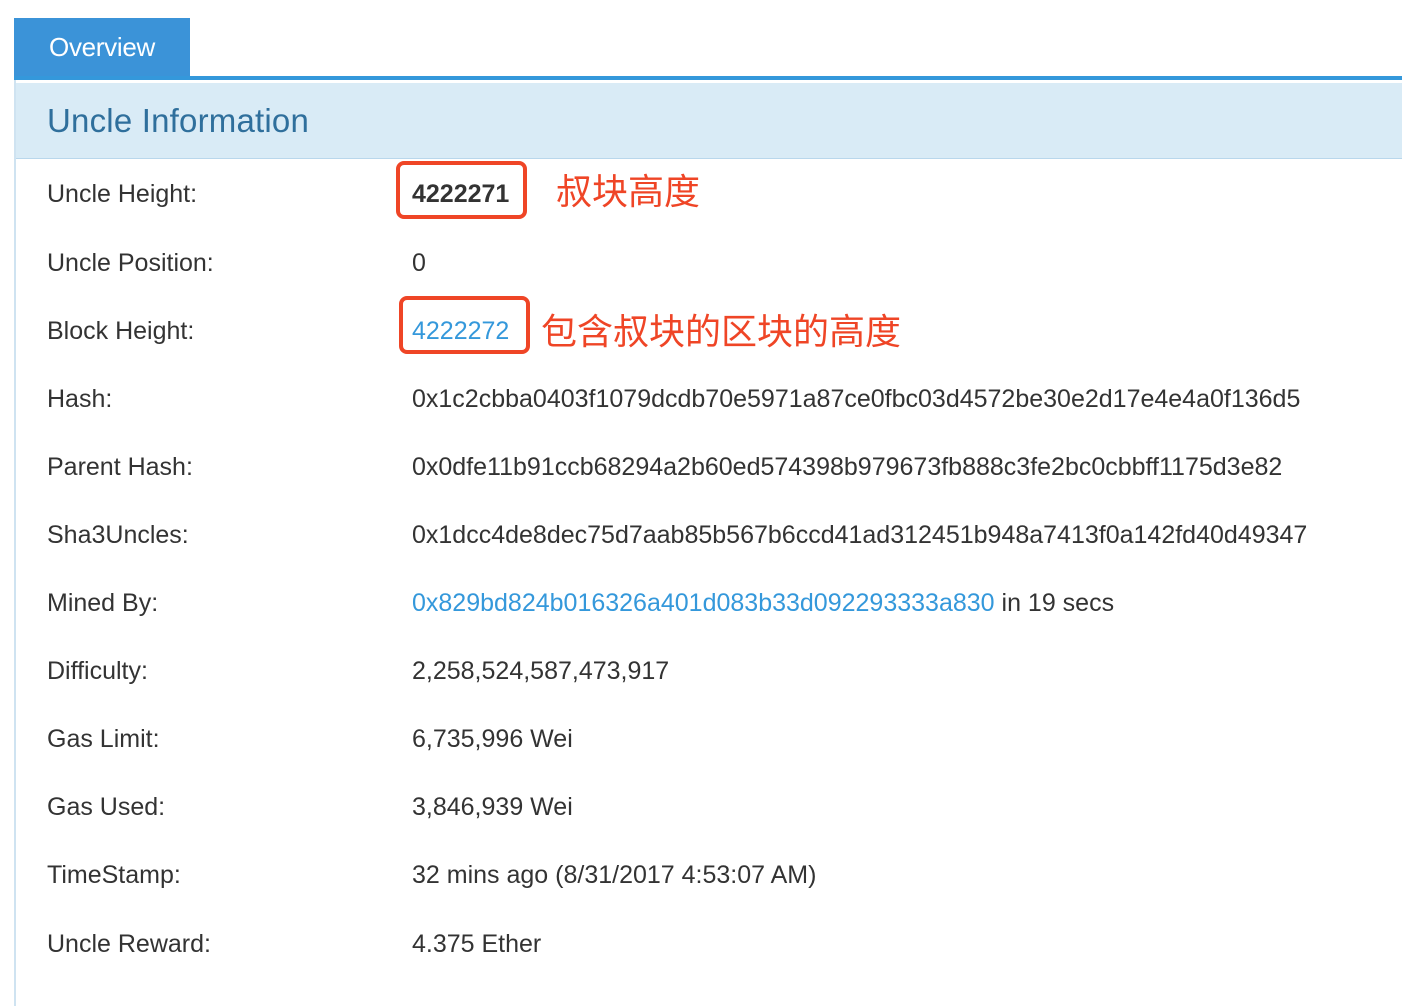 The width and height of the screenshot is (1402, 1006). I want to click on difficulty-value: 2,258,524,587,473,917, so click(541, 671).